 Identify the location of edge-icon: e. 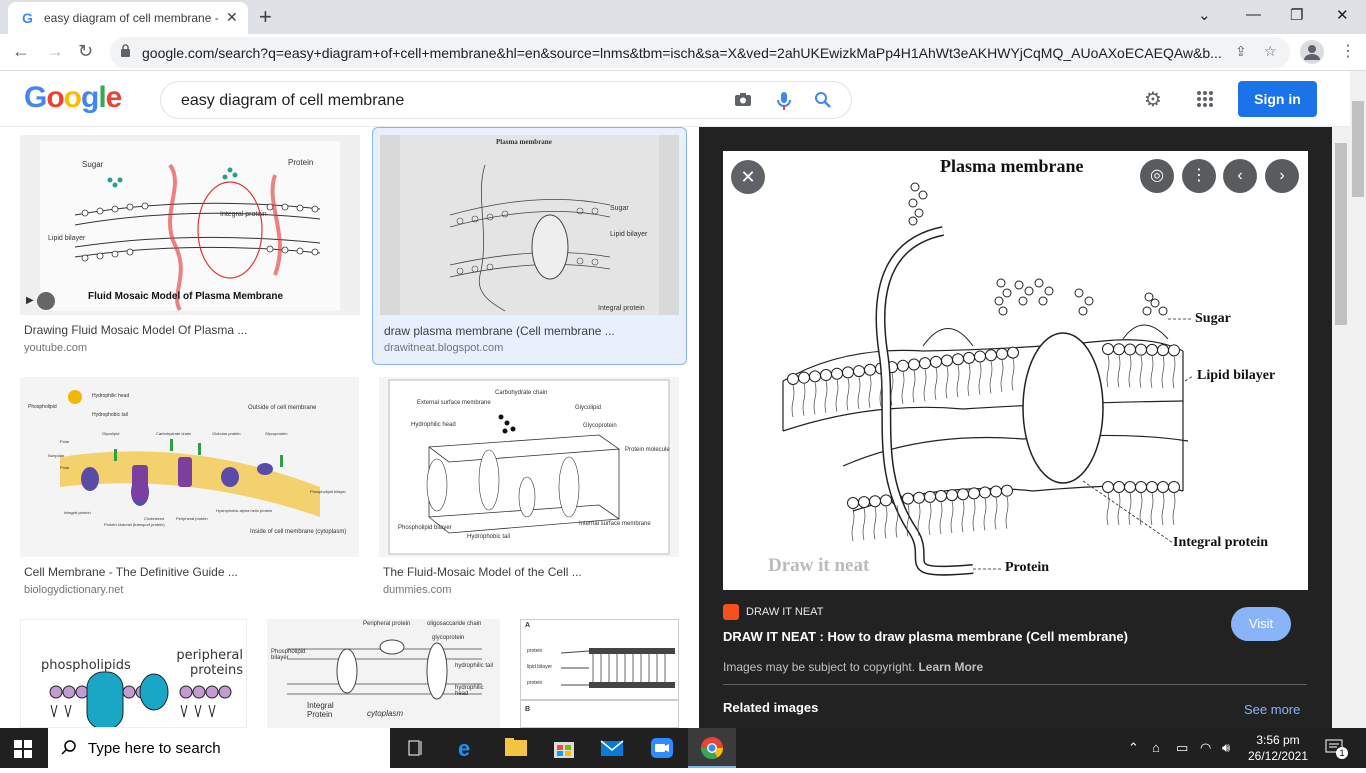
(468, 748).